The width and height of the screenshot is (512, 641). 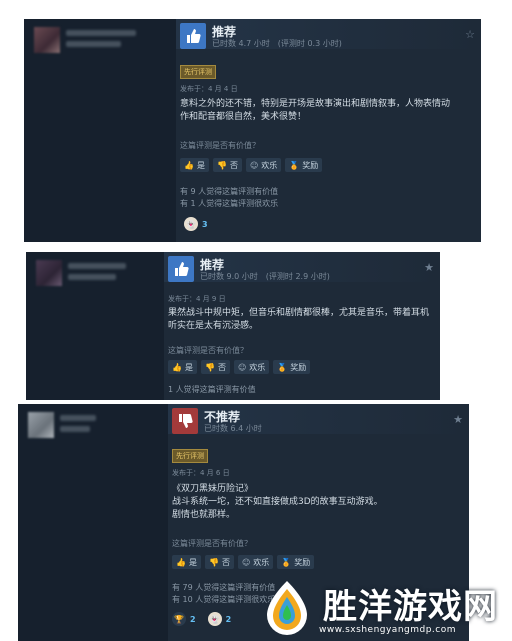 What do you see at coordinates (204, 515) in the screenshot?
I see `review-text: 剧情也就那样。` at bounding box center [204, 515].